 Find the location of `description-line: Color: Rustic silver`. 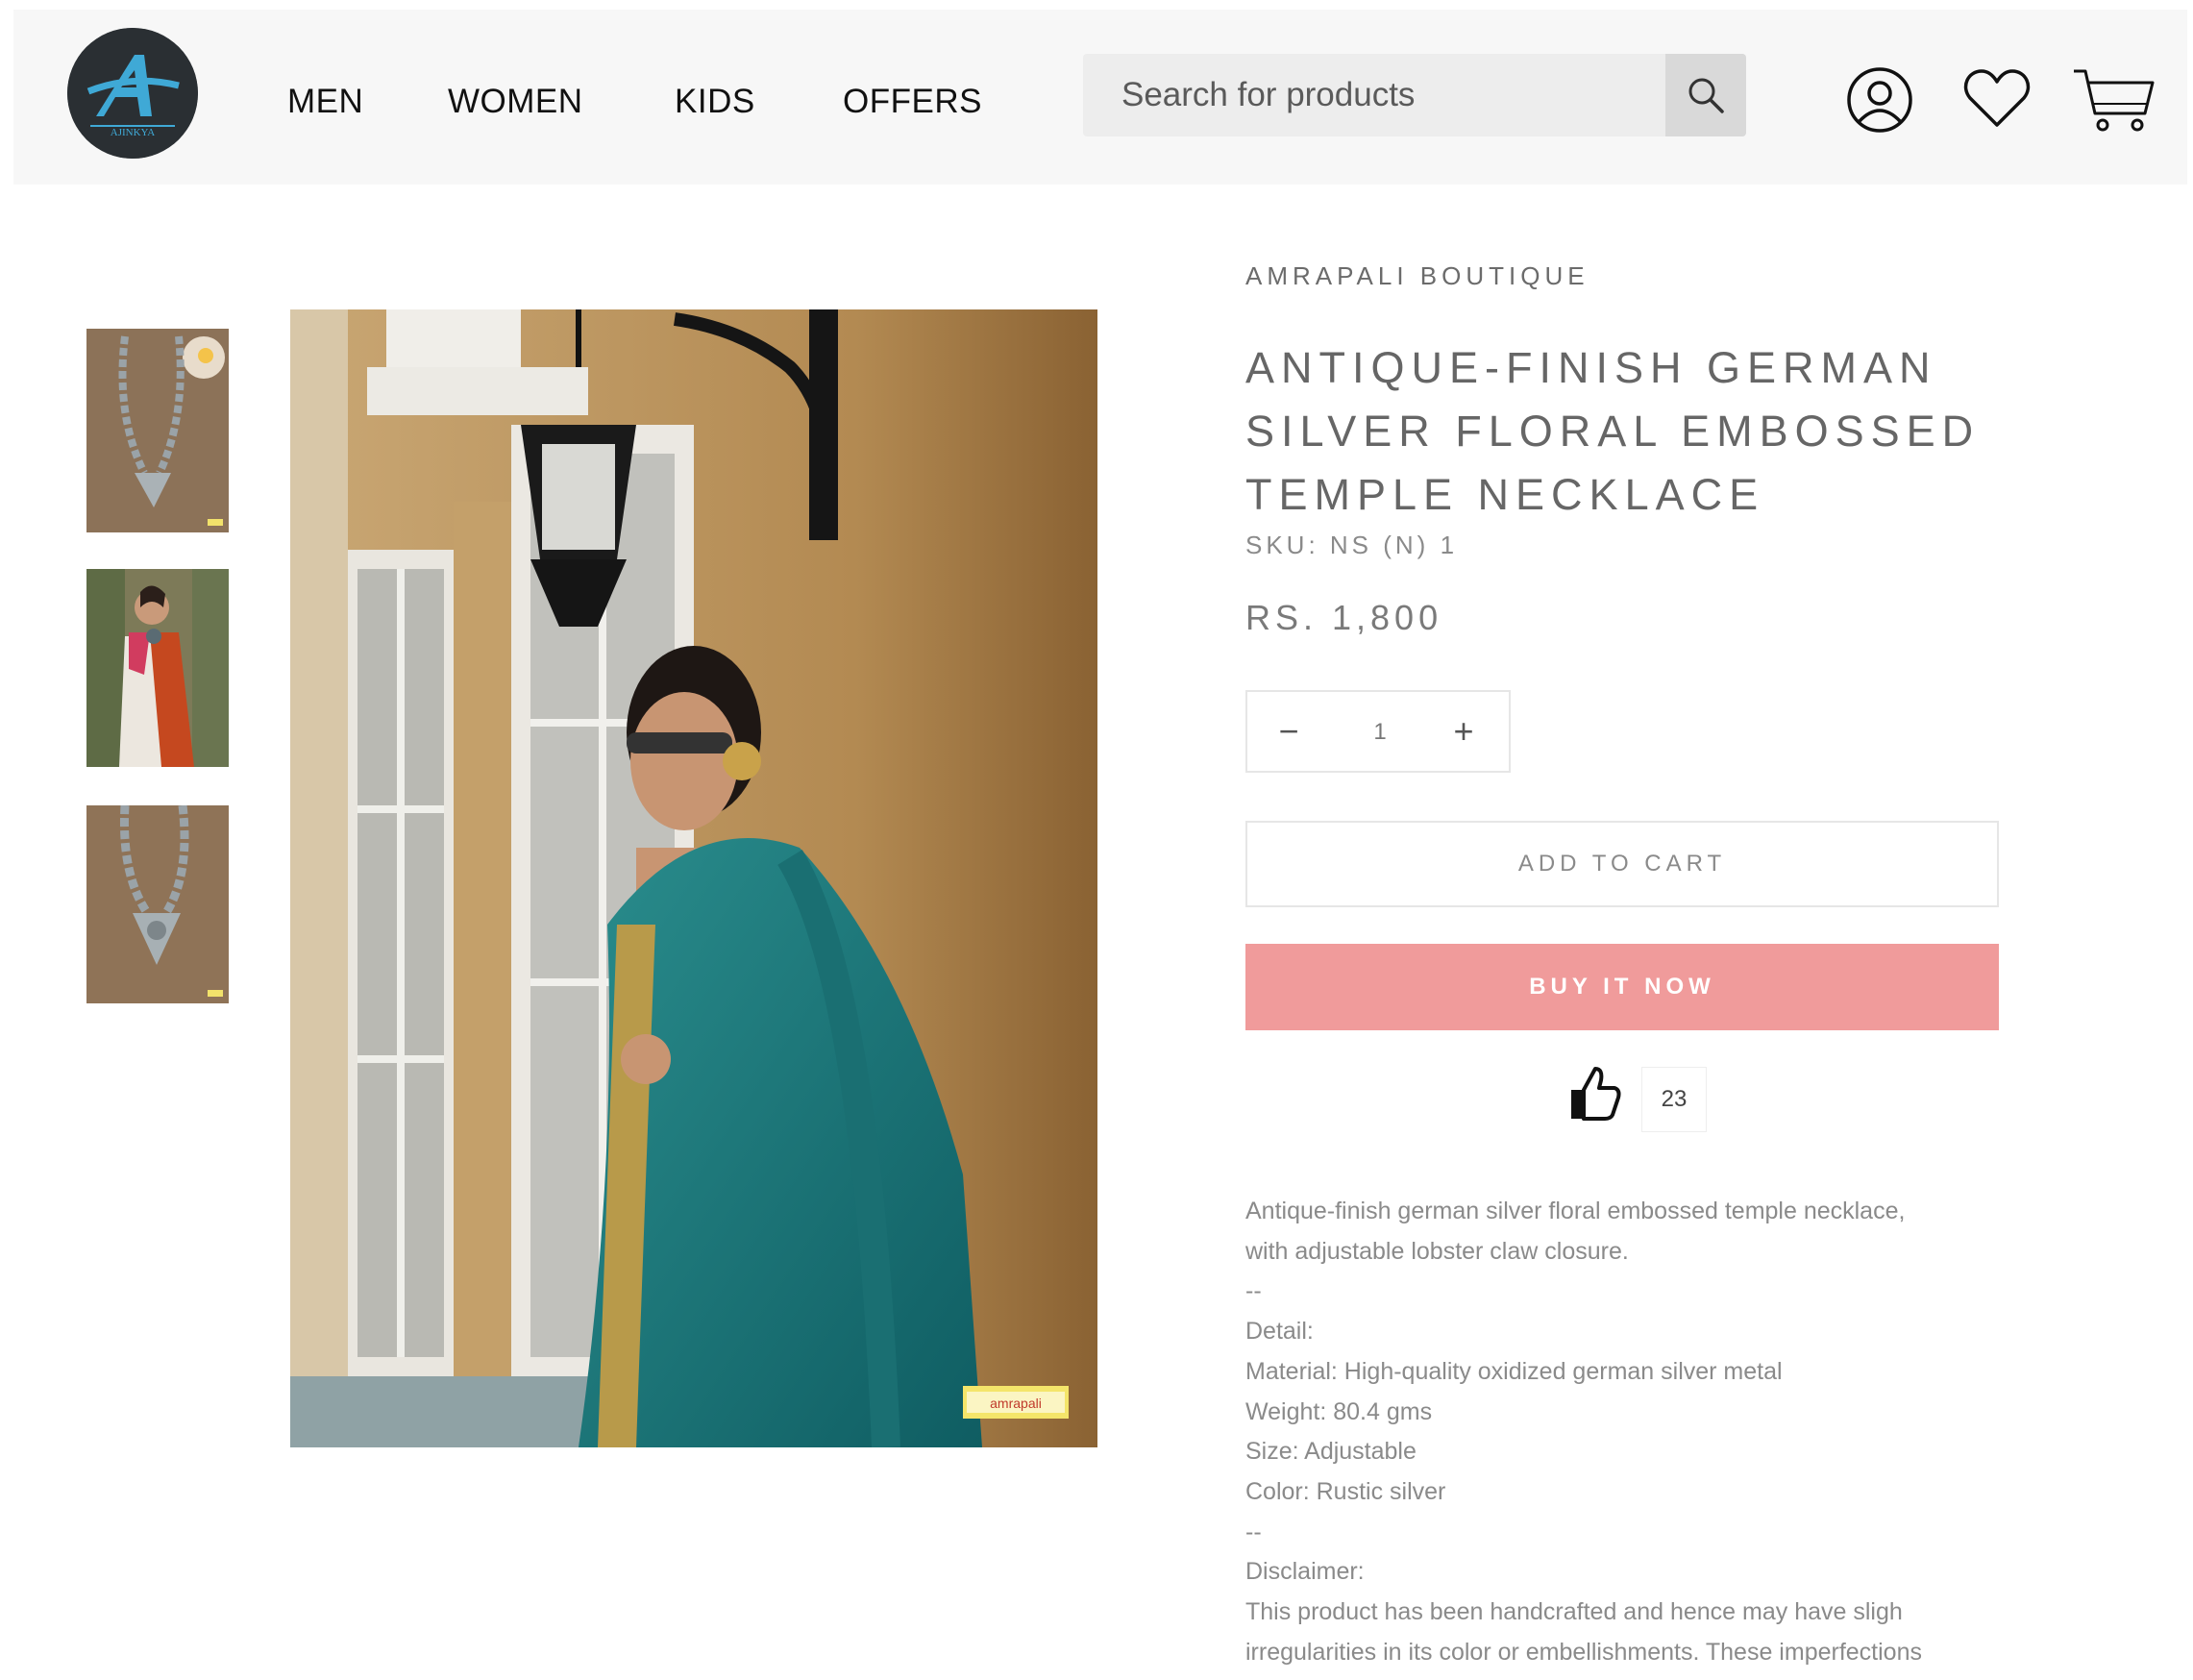

description-line: Color: Rustic silver is located at coordinates (1345, 1491).